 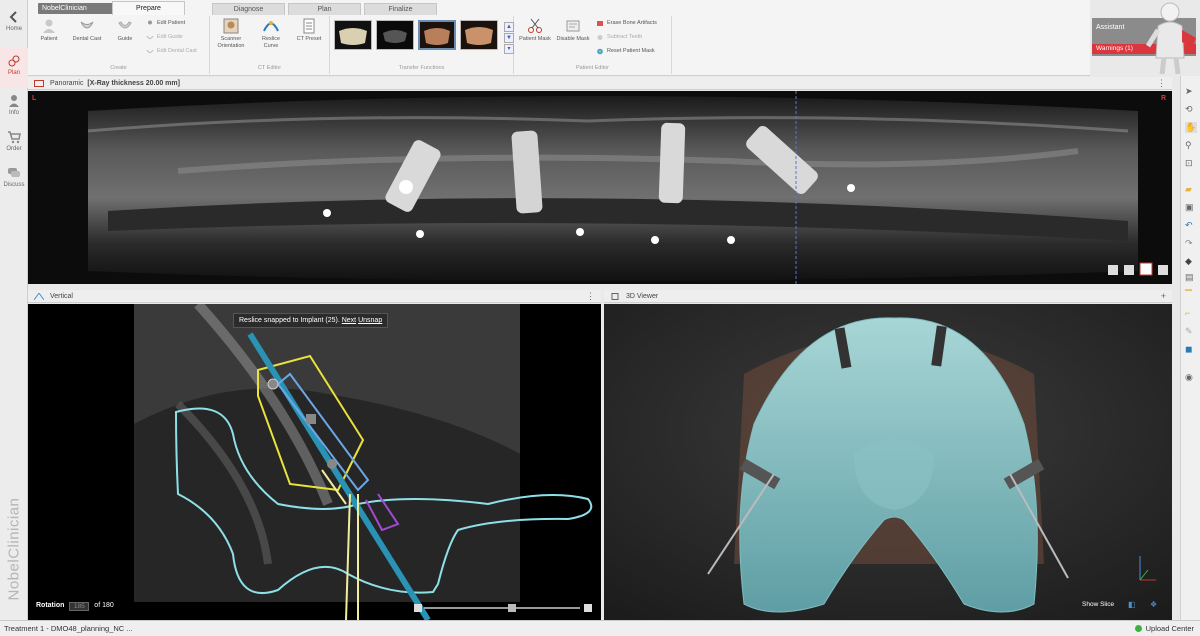 I want to click on vertical-icon, so click(x=39, y=296).